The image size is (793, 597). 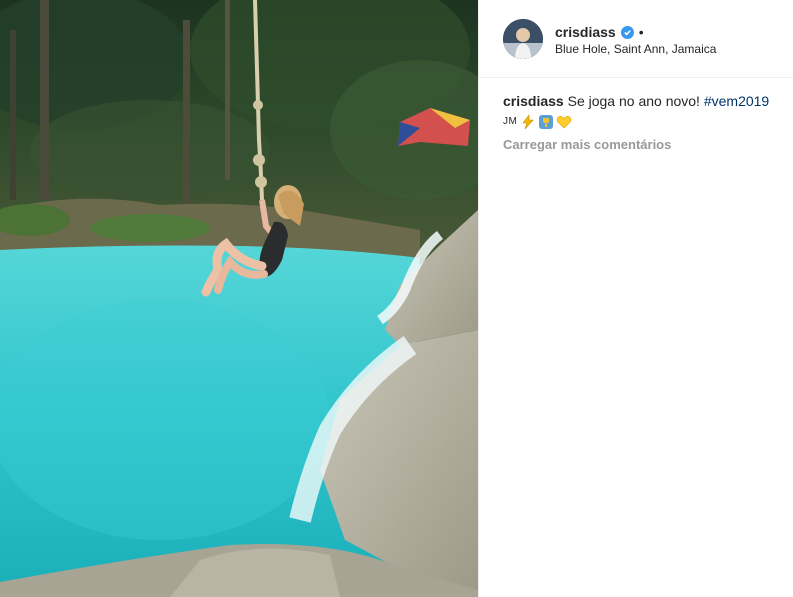 What do you see at coordinates (546, 122) in the screenshot?
I see `trophy-icon` at bounding box center [546, 122].